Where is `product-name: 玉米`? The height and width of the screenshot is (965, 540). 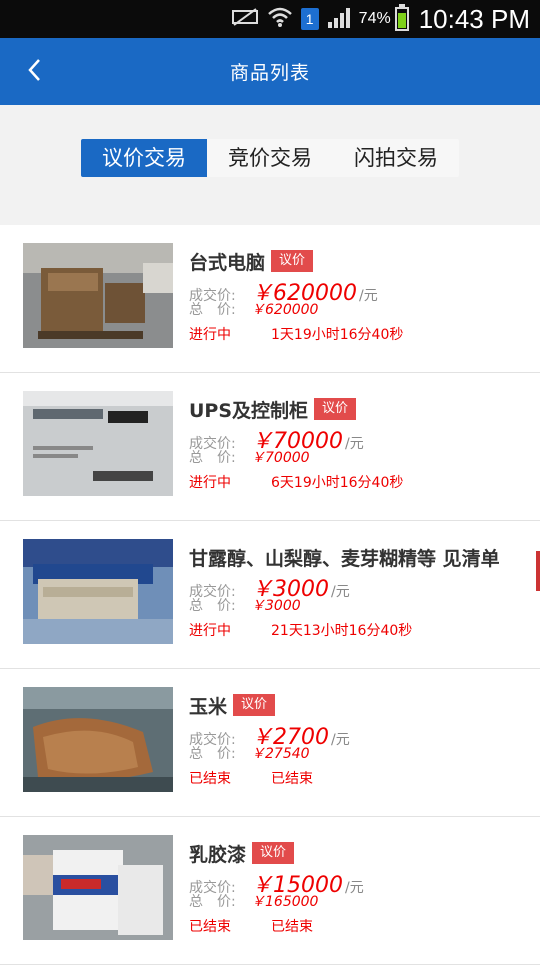 product-name: 玉米 is located at coordinates (208, 706).